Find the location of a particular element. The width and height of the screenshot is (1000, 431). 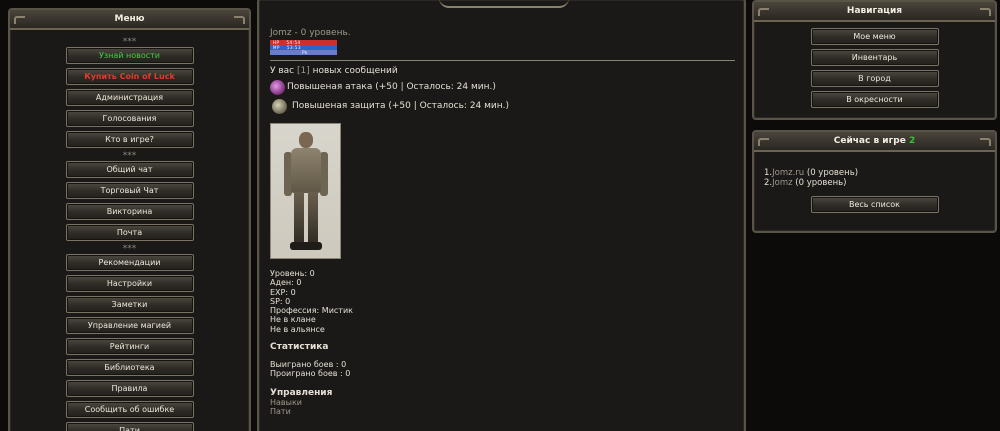

pk-bar: Pk is located at coordinates (303, 52).